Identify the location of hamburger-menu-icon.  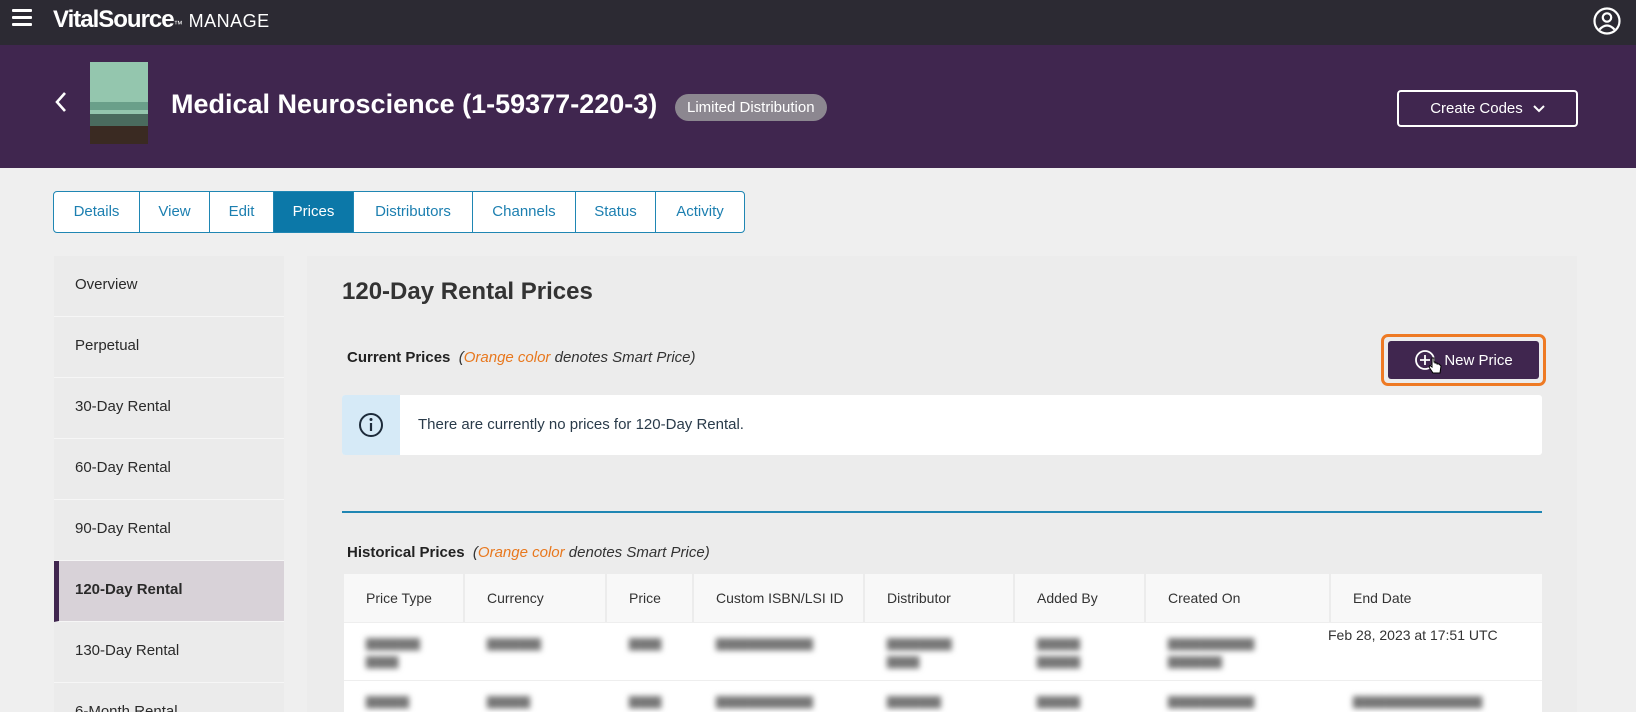
(22, 18).